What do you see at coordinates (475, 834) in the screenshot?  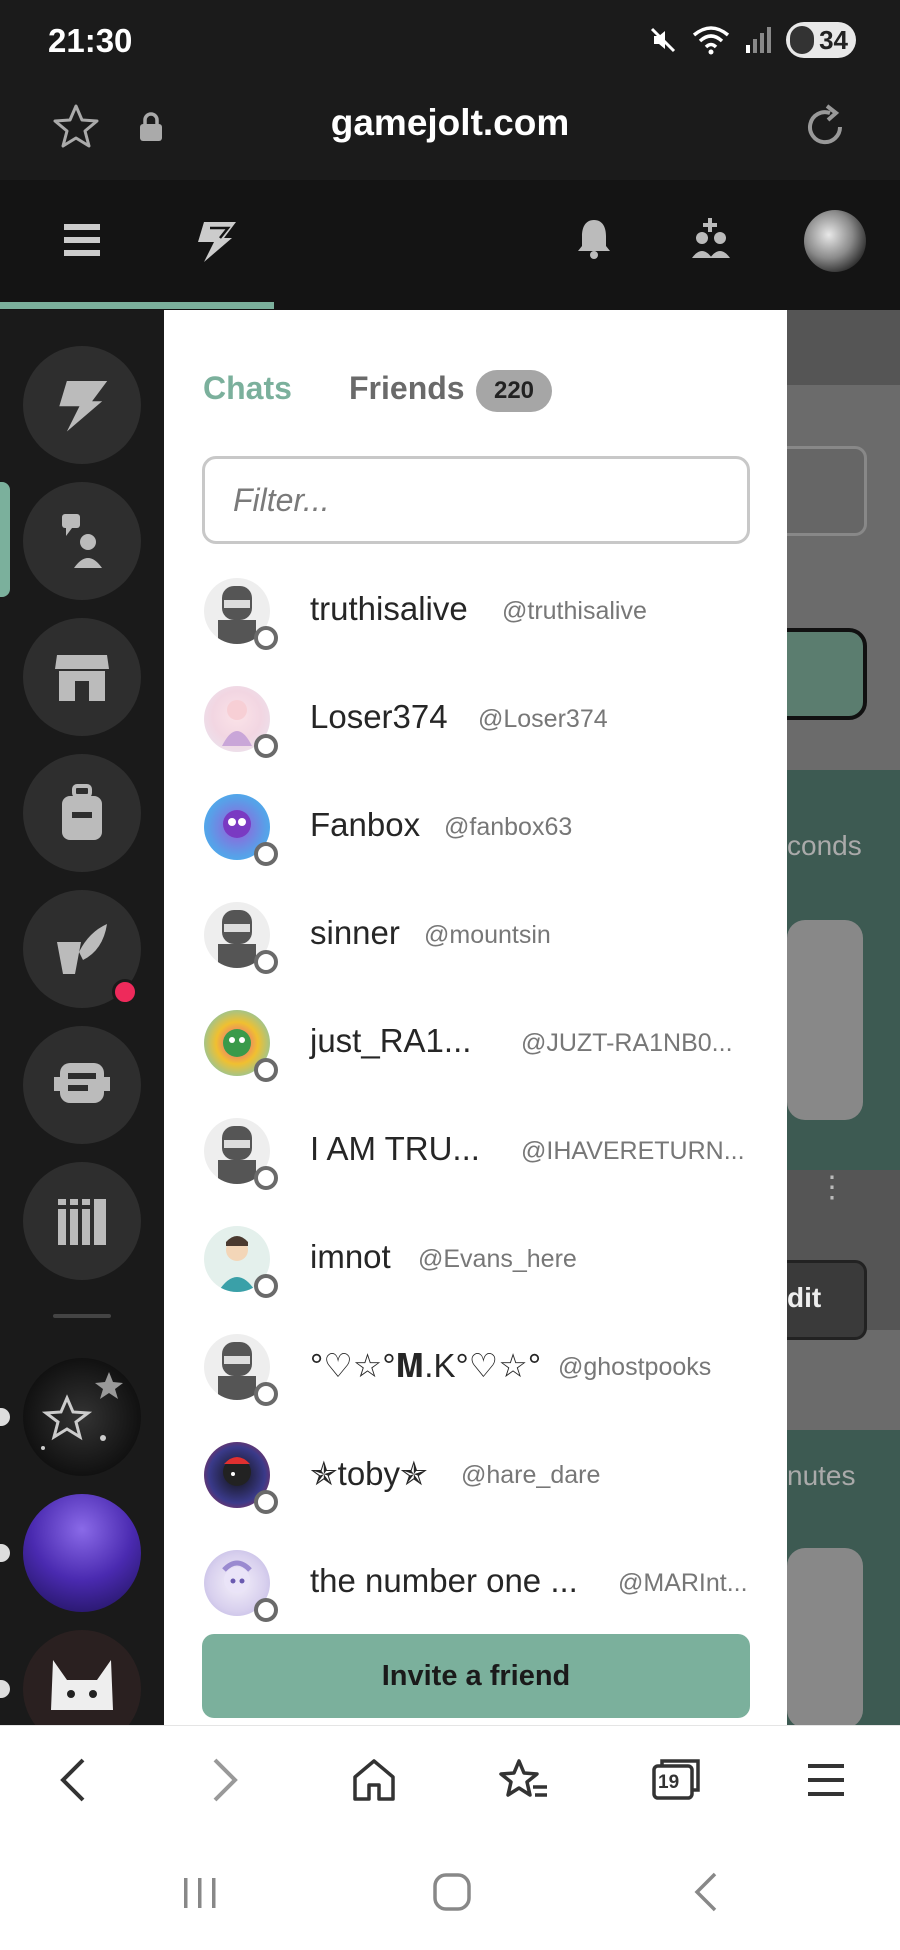 I see `friend-item-fanbox: Fanbox @fanbox63` at bounding box center [475, 834].